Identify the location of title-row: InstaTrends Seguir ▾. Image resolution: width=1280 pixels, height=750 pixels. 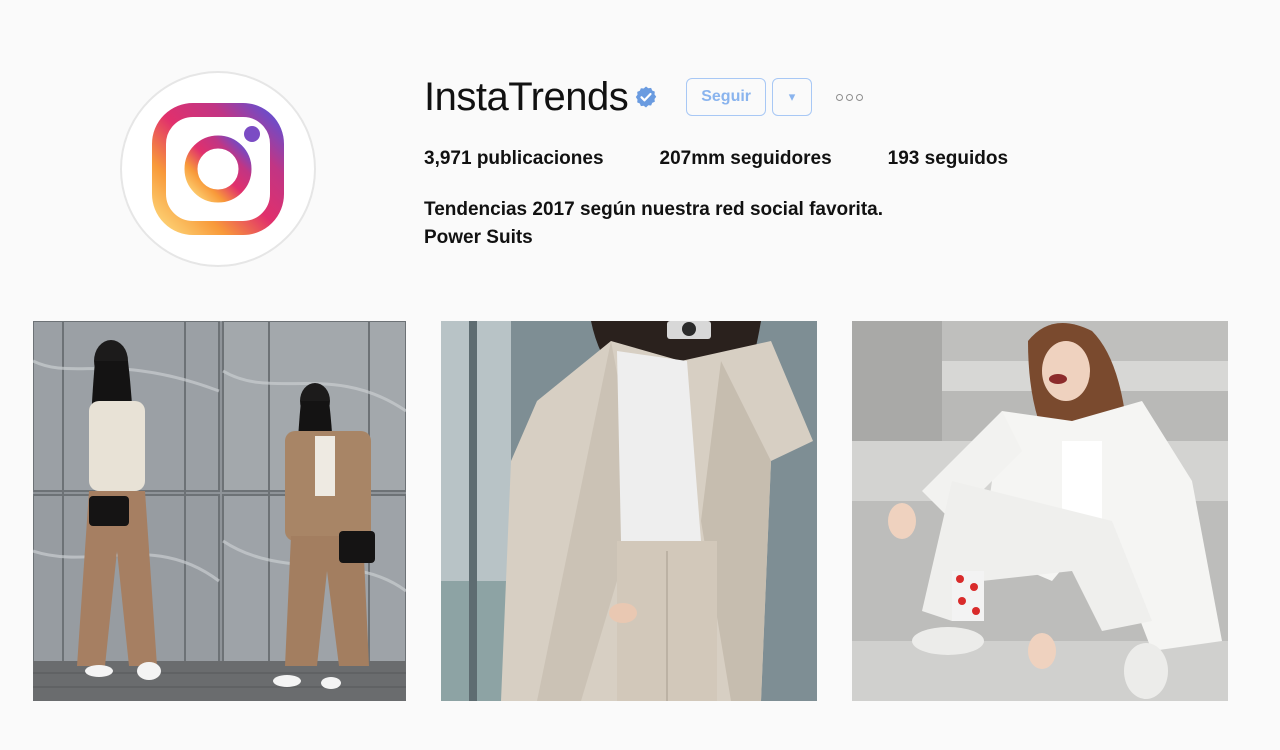
(834, 97).